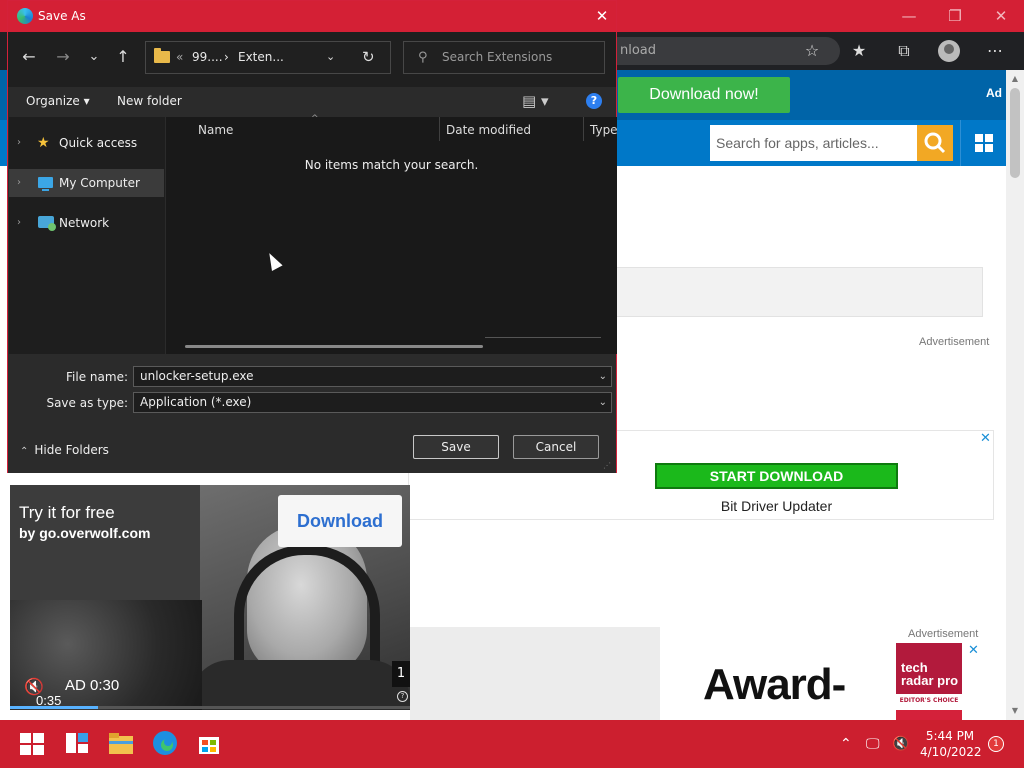 The image size is (1024, 768). I want to click on add-favorite-icon: ☆, so click(812, 51).